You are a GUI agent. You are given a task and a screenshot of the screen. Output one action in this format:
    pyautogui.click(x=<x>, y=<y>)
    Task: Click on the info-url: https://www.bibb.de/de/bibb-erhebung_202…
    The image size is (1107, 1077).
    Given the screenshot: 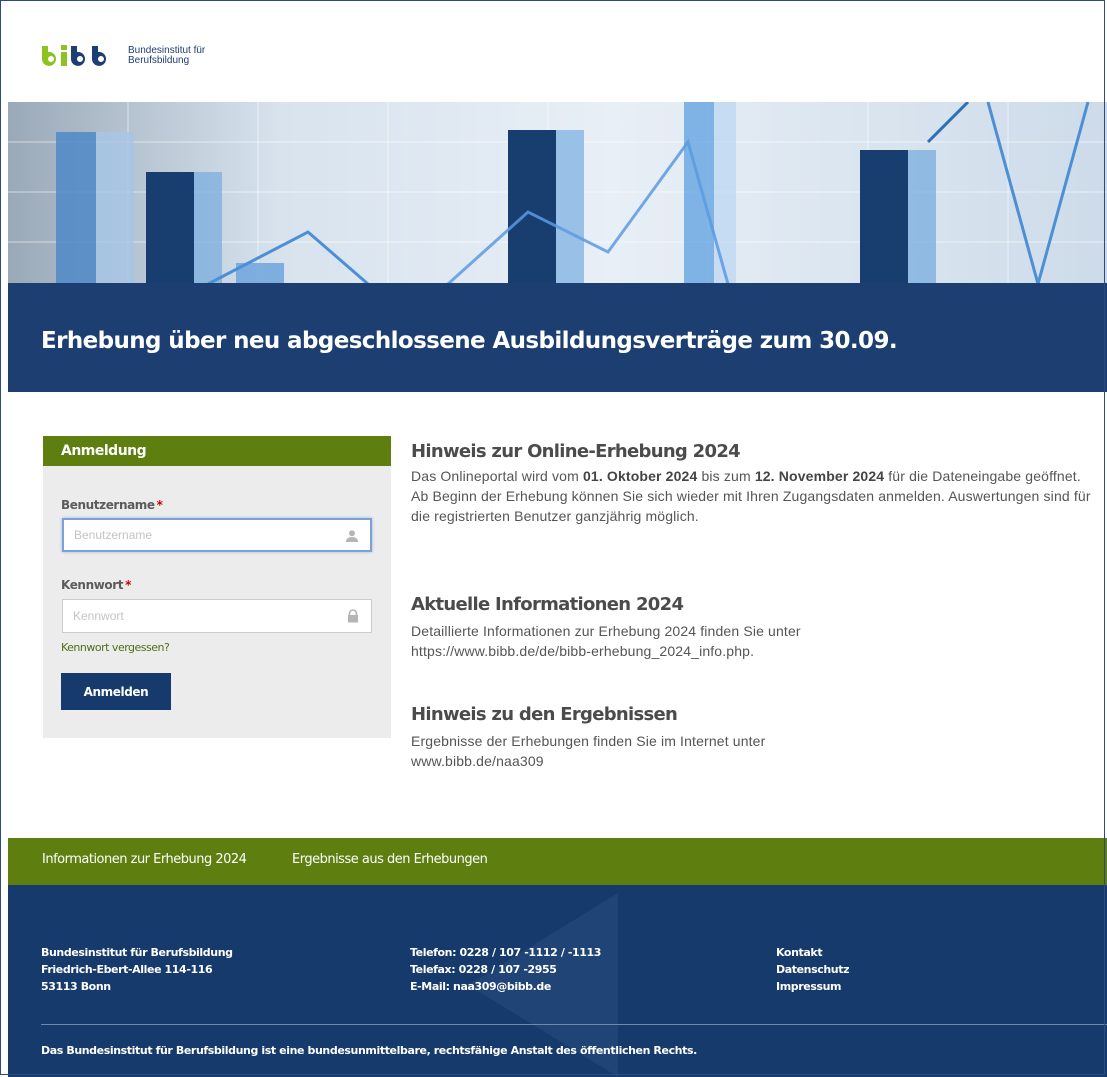 What is the action you would take?
    pyautogui.click(x=583, y=651)
    